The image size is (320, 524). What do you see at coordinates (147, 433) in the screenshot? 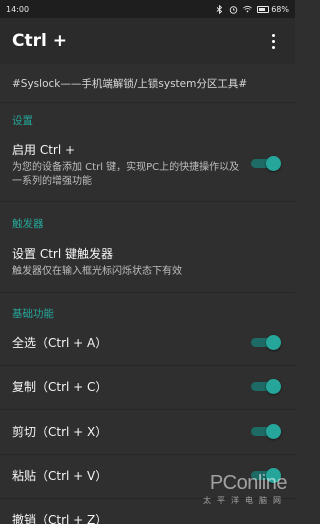
I see `cut-row: 剪切（Ctrl + X）` at bounding box center [147, 433].